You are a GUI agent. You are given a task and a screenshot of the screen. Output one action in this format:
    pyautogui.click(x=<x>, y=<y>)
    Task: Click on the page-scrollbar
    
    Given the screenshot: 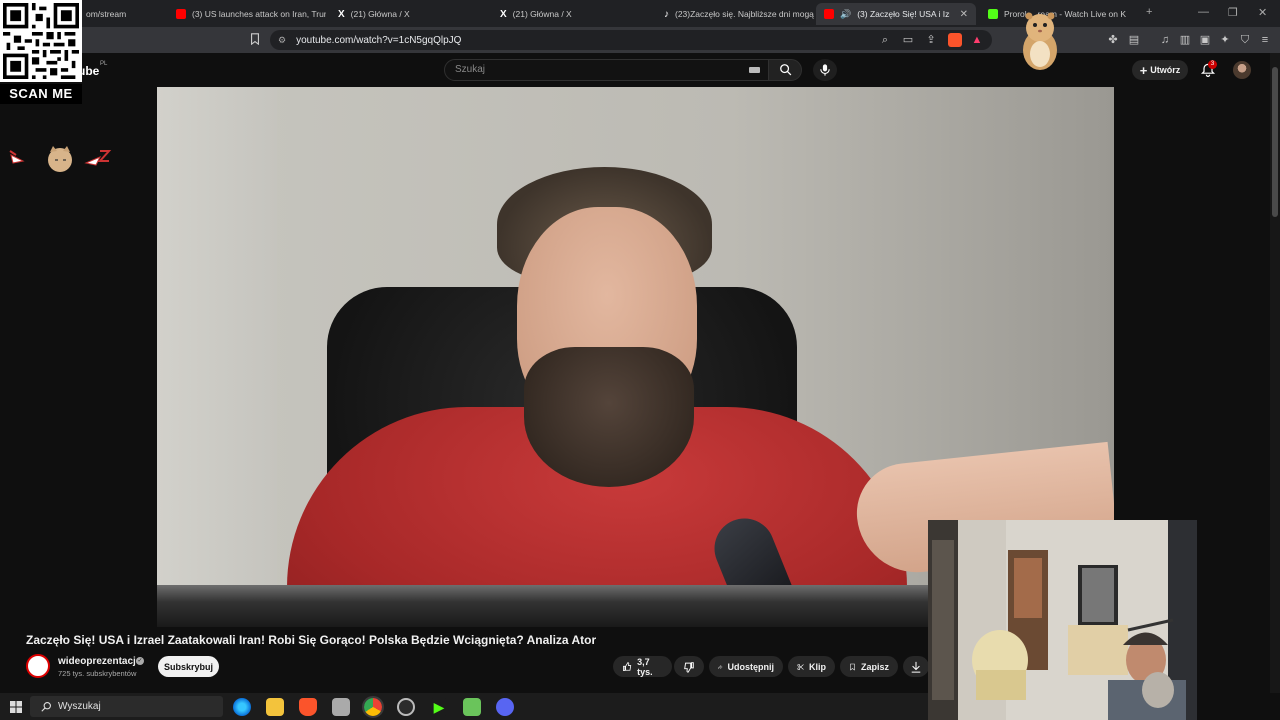 What is the action you would take?
    pyautogui.click(x=1275, y=373)
    